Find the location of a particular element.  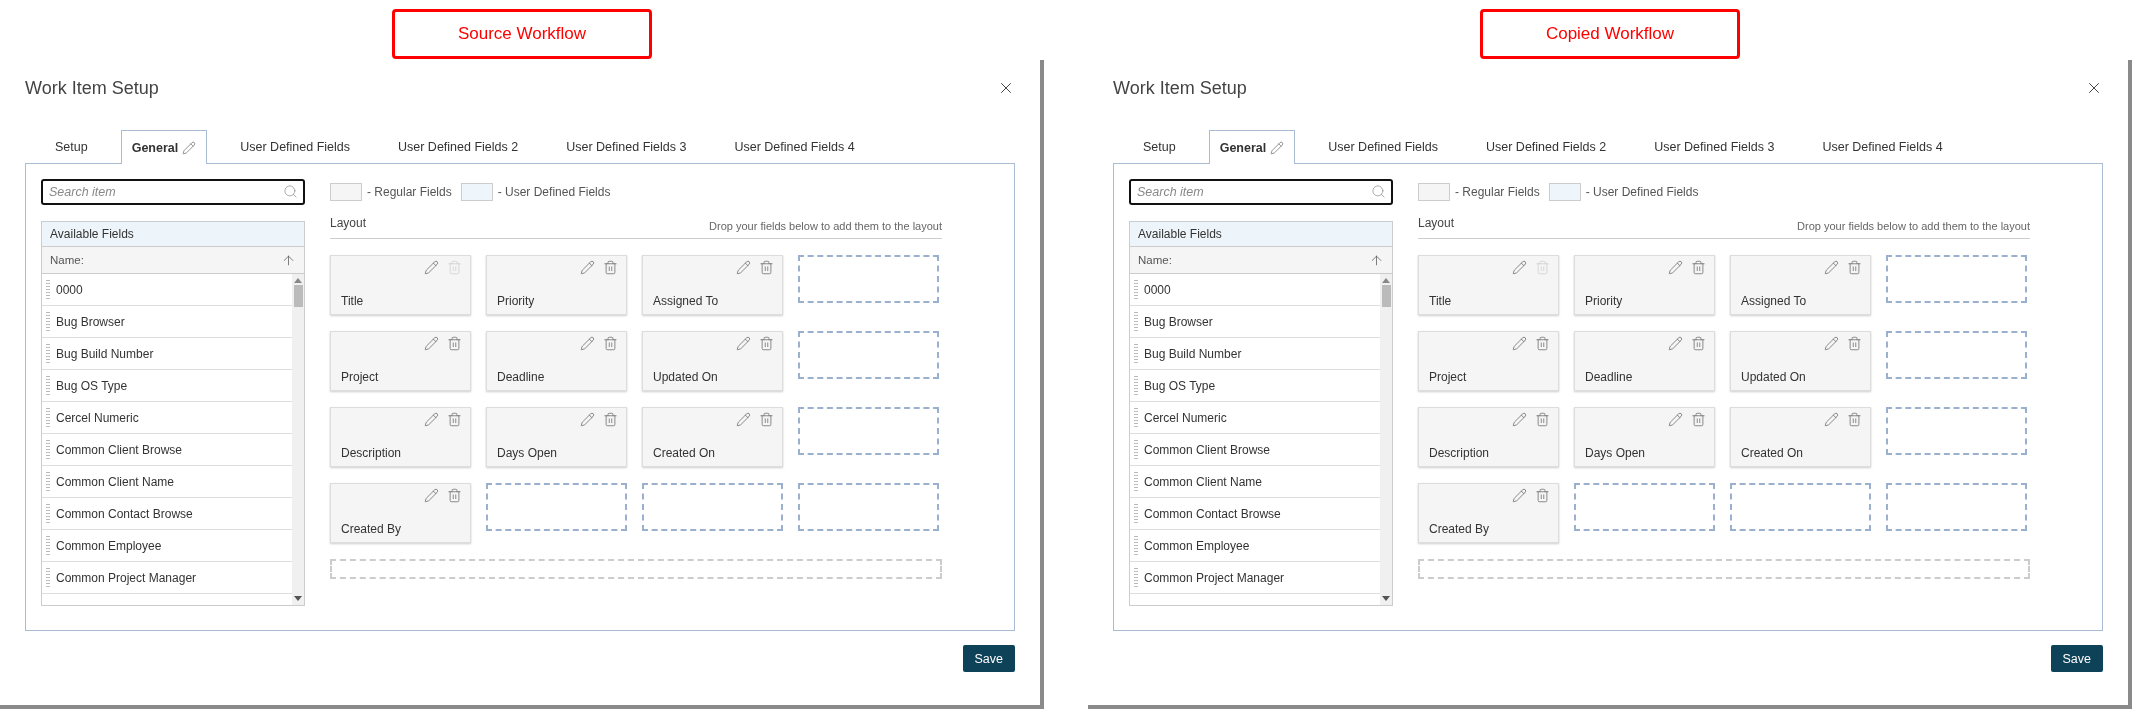

column-header: Name: is located at coordinates (67, 260).